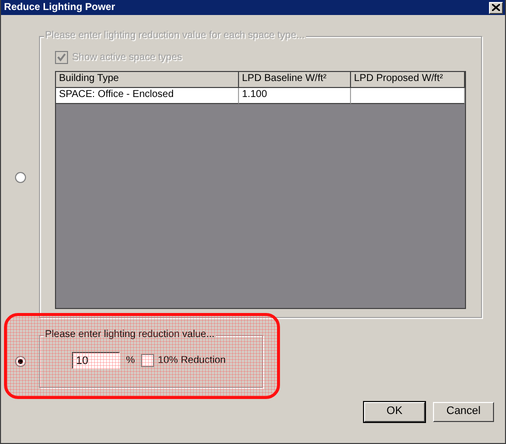  I want to click on unit-label: %, so click(130, 360).